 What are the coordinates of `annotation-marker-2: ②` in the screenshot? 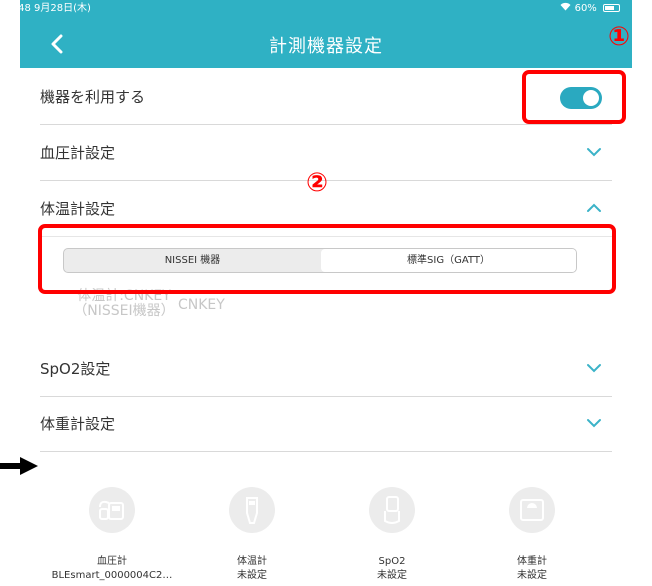 It's located at (317, 183).